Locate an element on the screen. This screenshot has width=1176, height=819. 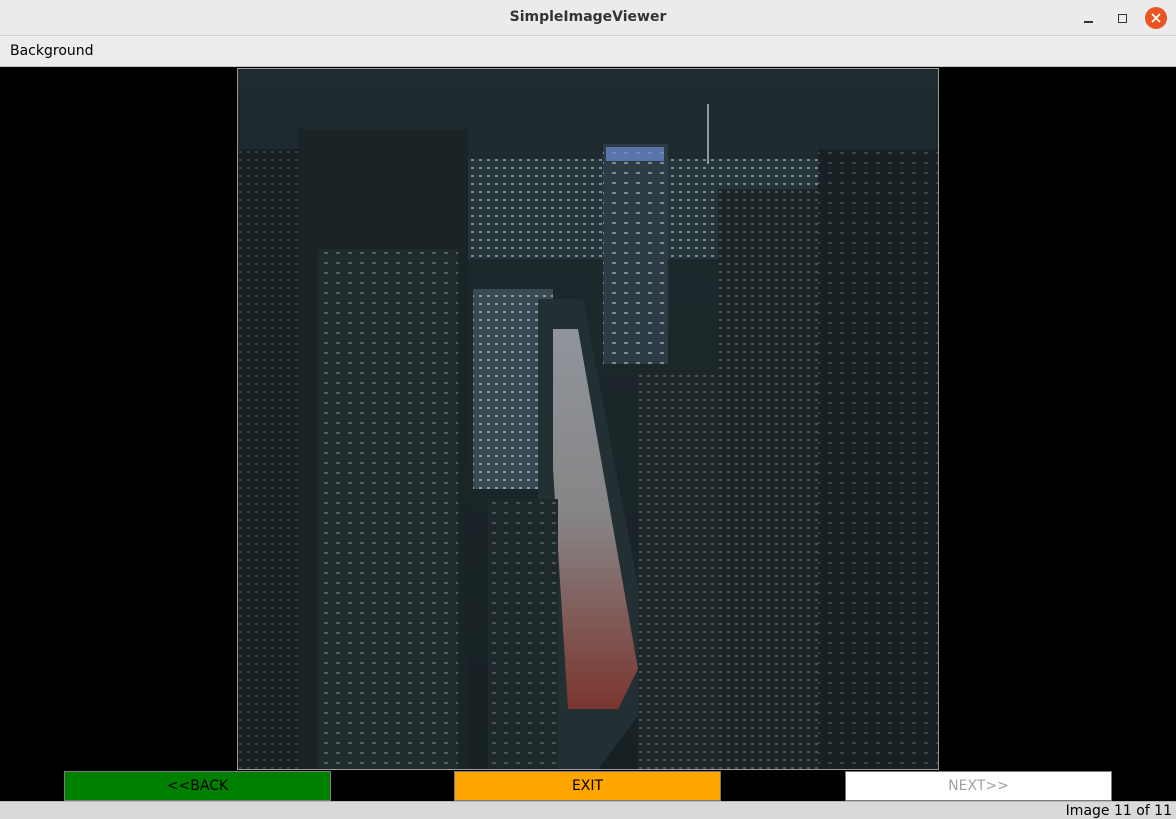
close-icon is located at coordinates (1156, 18).